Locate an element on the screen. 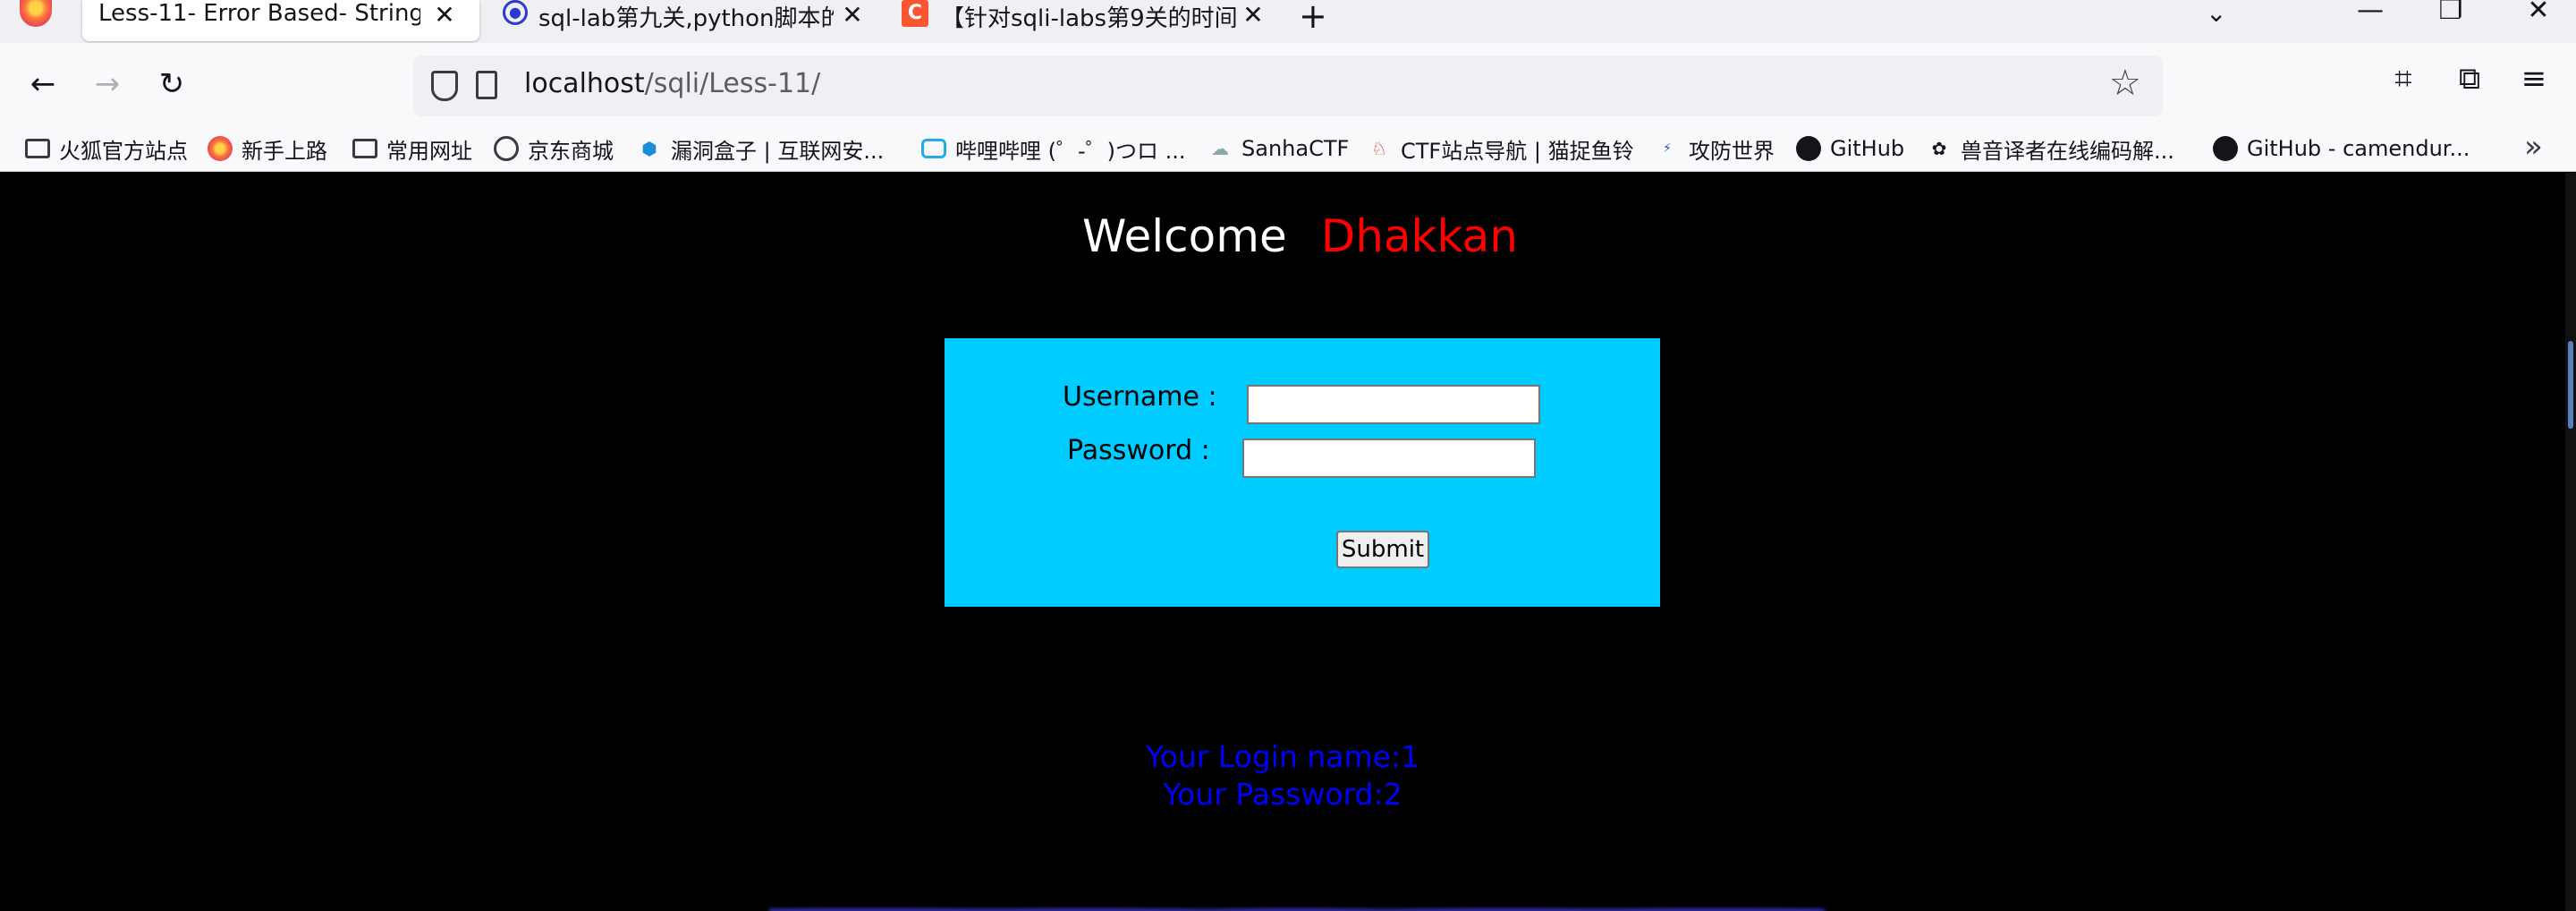 This screenshot has height=911, width=2576. url-path: /sqli/Less-11/ is located at coordinates (732, 83).